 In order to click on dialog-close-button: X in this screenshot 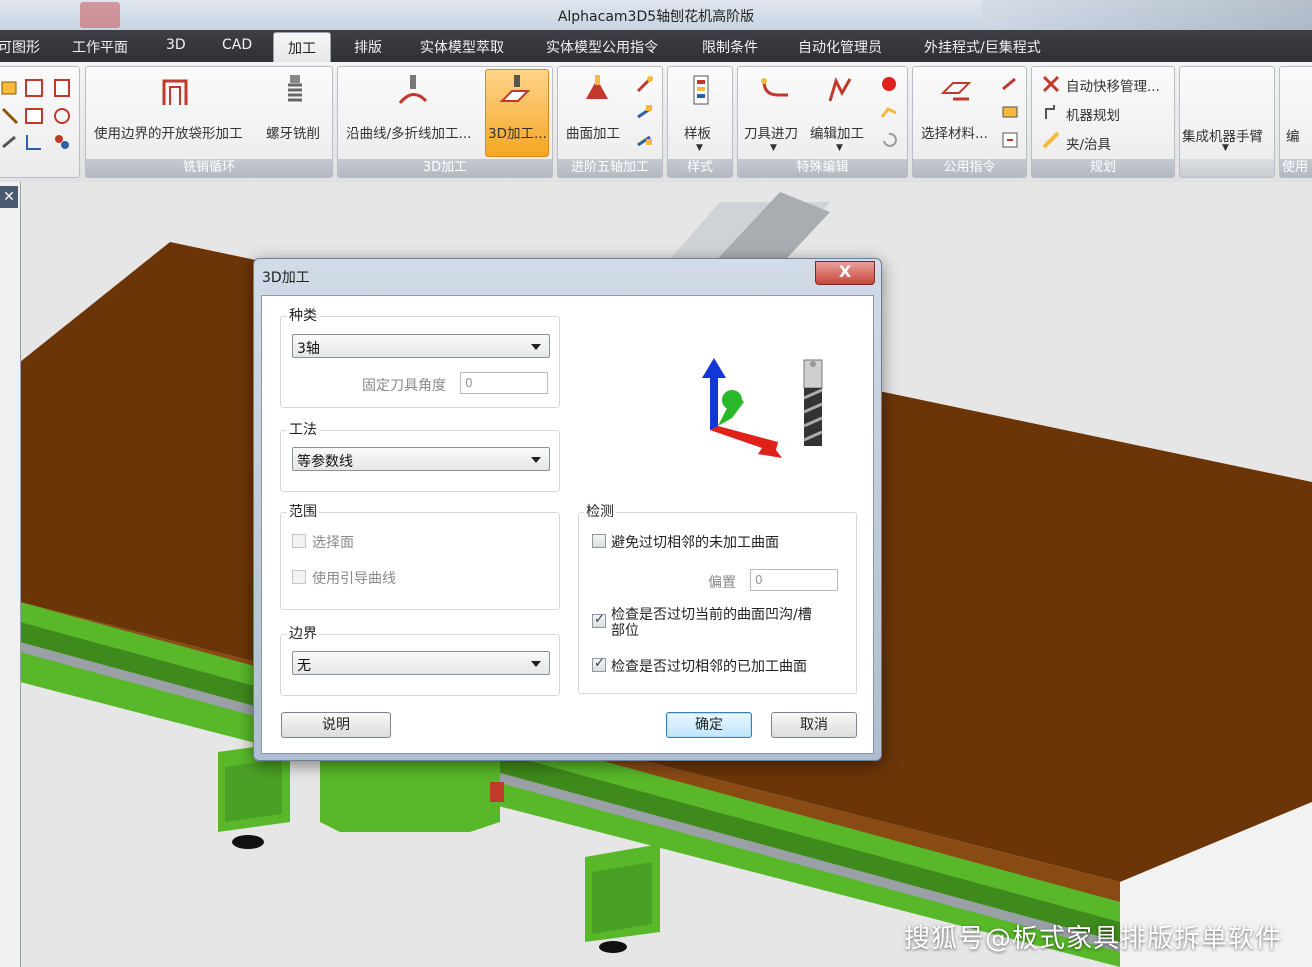, I will do `click(845, 273)`.